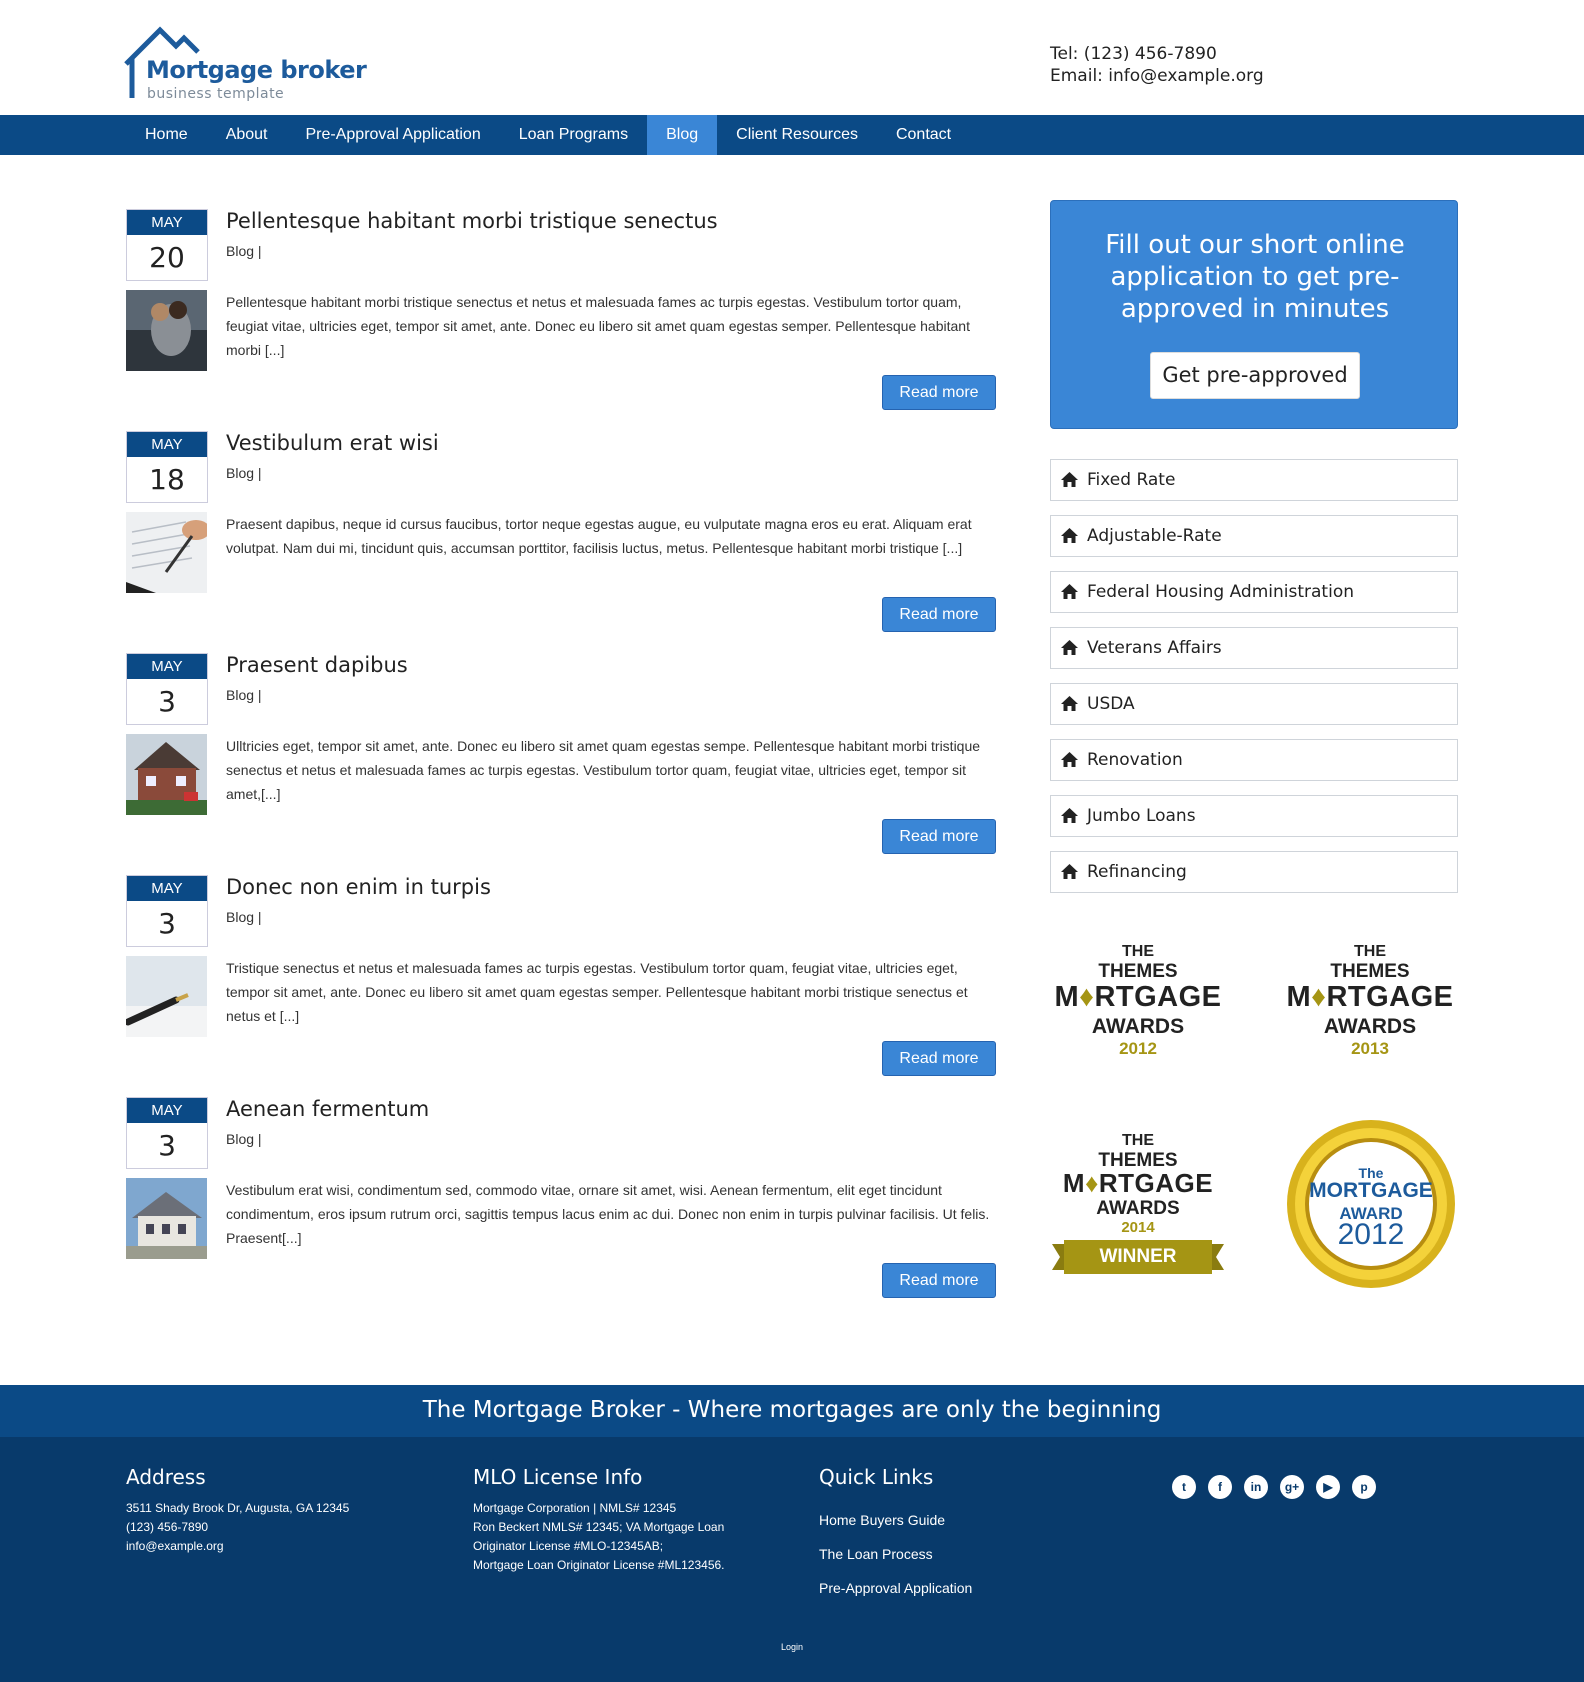 The width and height of the screenshot is (1584, 1682). What do you see at coordinates (1141, 816) in the screenshot?
I see `loan-program-label: Jumbo Loans` at bounding box center [1141, 816].